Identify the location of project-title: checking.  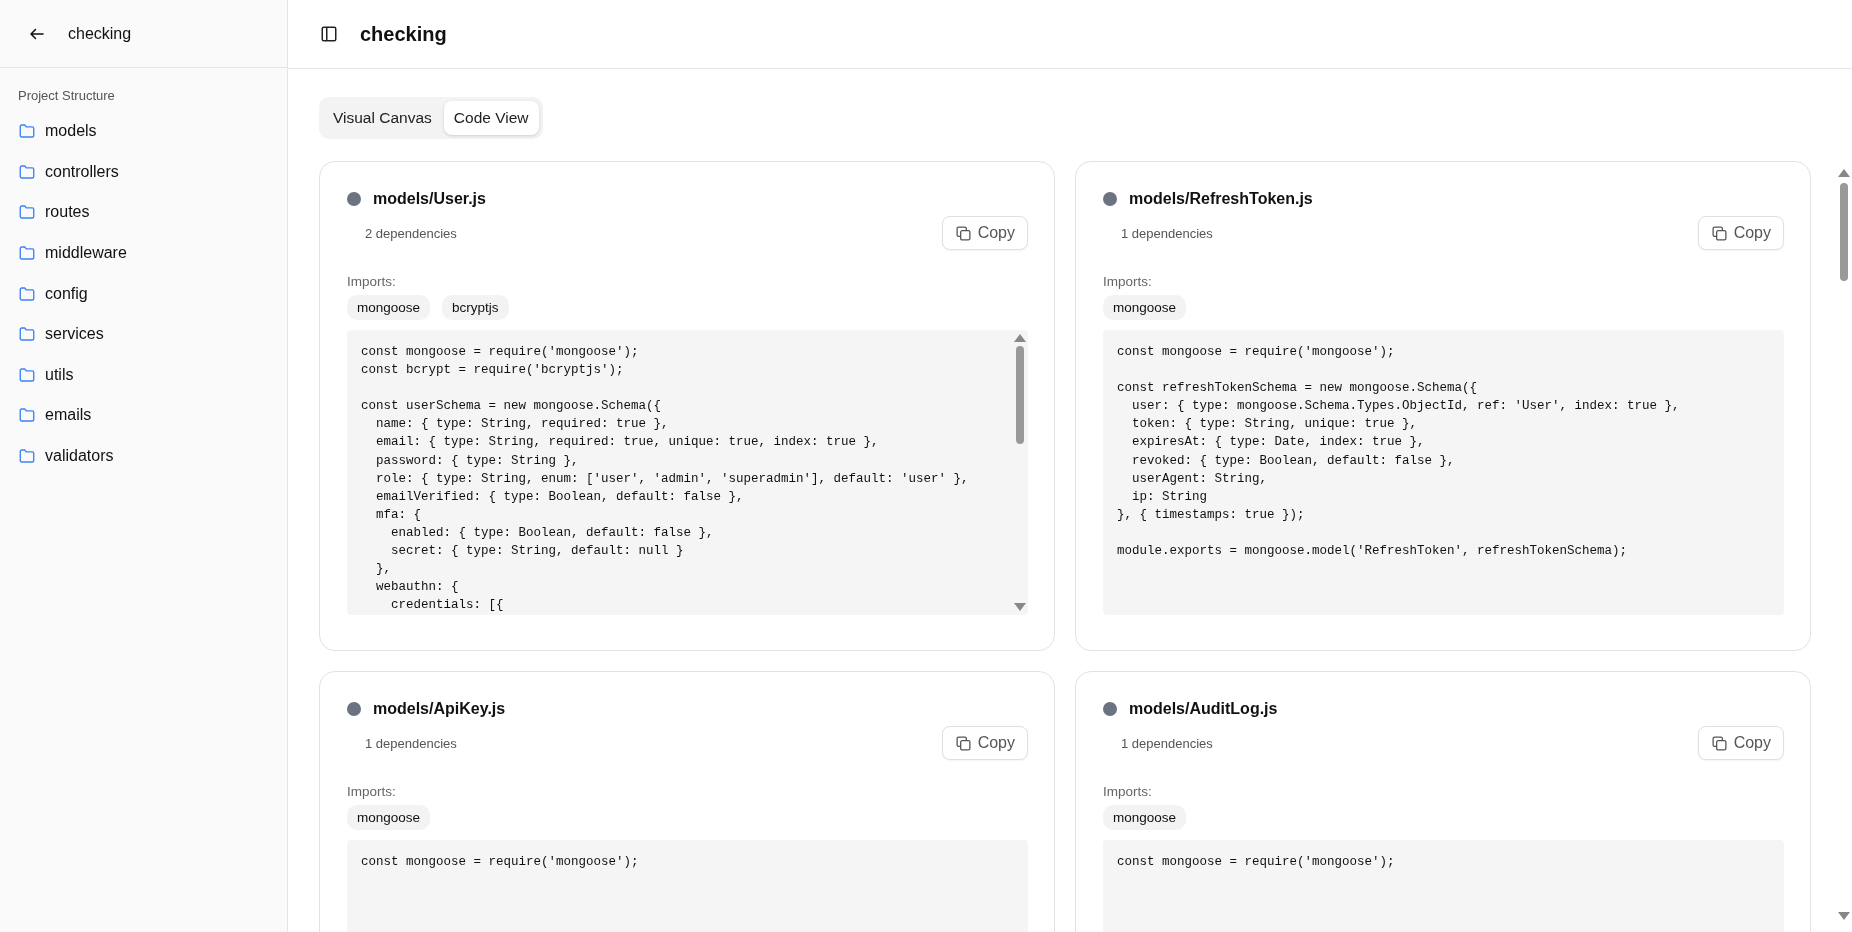
(100, 33).